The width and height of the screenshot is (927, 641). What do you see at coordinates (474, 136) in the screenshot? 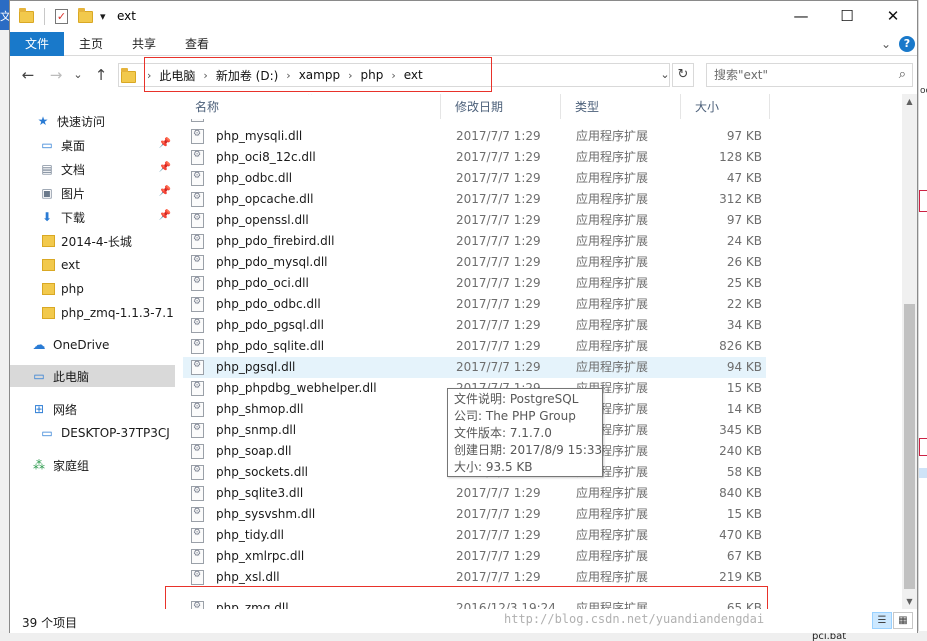
I see `file-row: php_mysqli.dll 2017/7/7 1:29 应用程序扩展 97 KB` at bounding box center [474, 136].